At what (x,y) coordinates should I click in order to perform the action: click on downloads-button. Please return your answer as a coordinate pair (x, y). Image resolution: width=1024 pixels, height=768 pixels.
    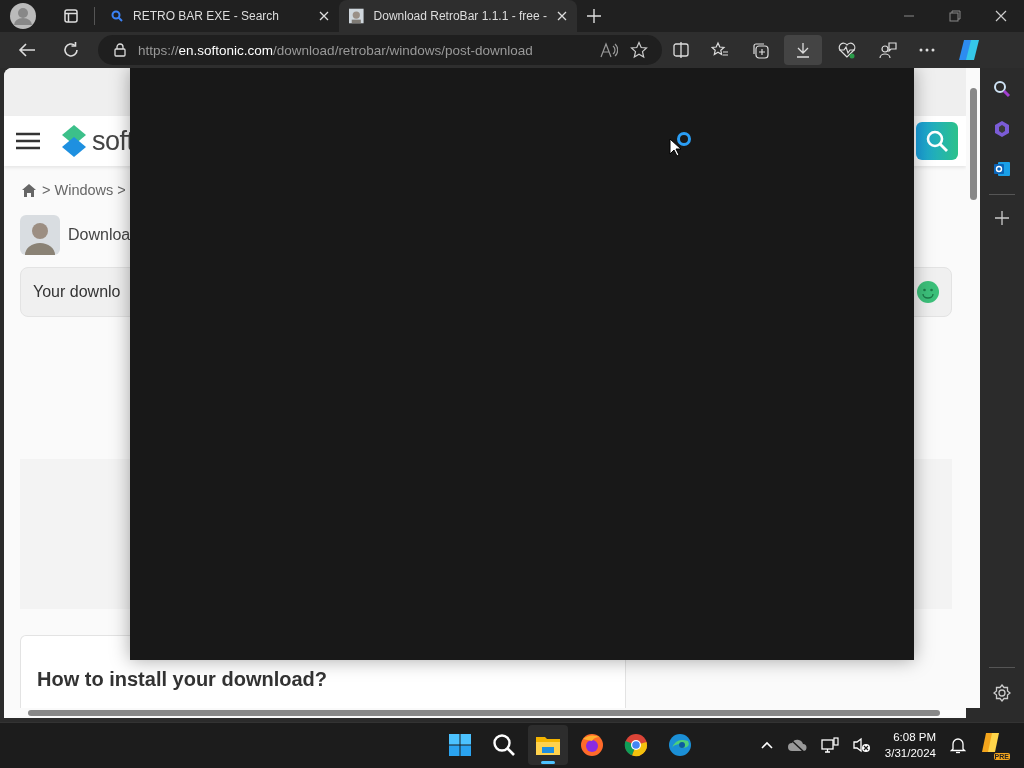
    Looking at the image, I should click on (803, 50).